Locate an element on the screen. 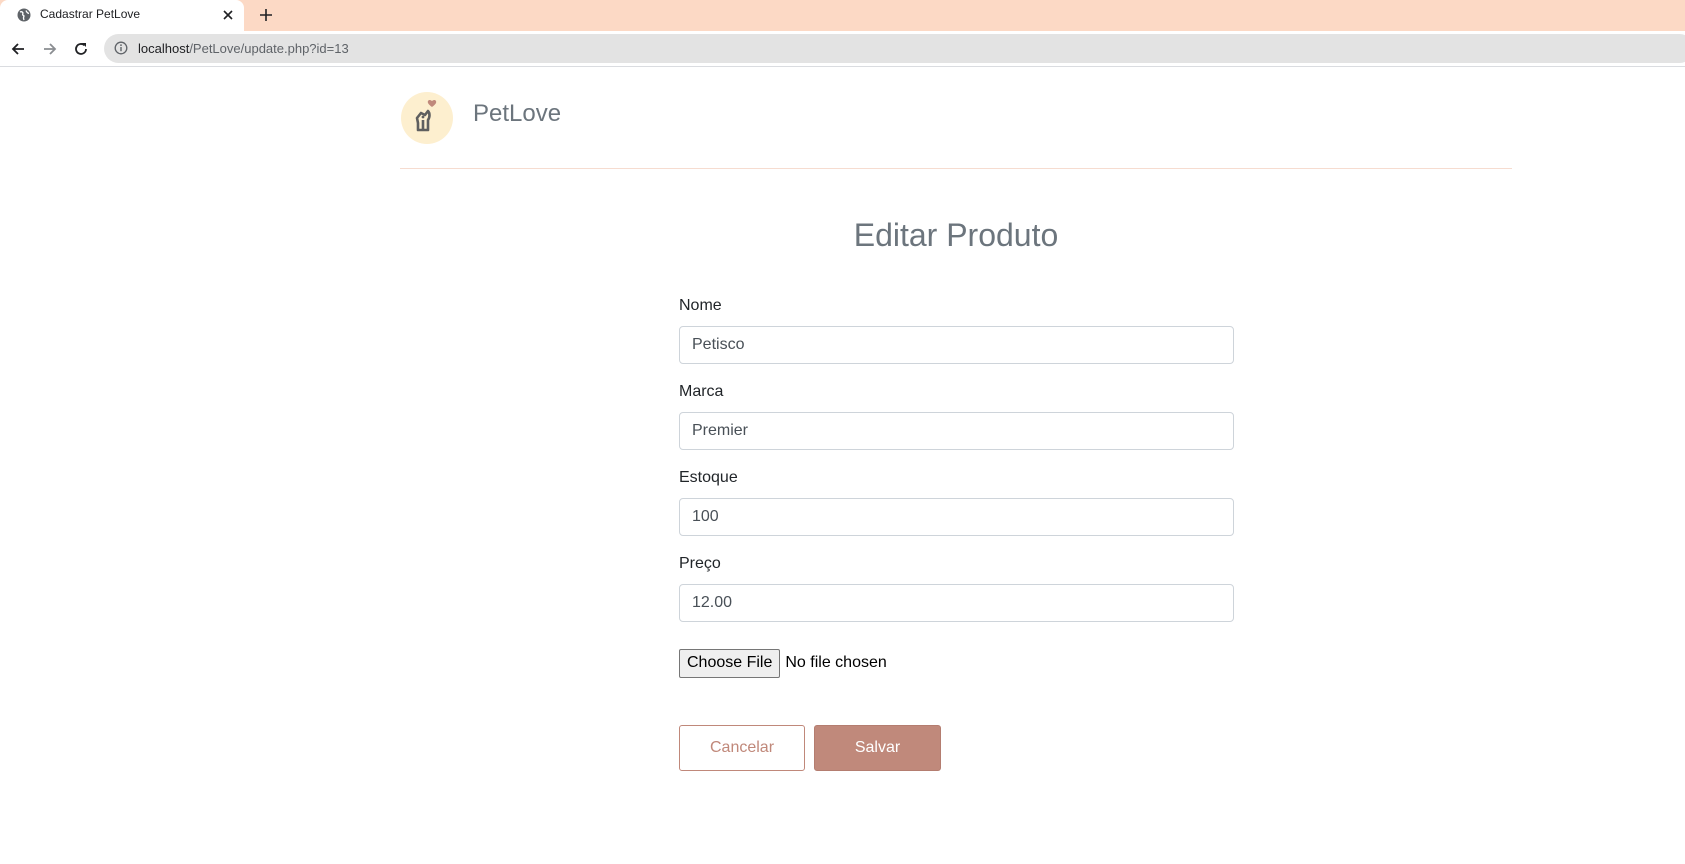  preco-input is located at coordinates (956, 603).